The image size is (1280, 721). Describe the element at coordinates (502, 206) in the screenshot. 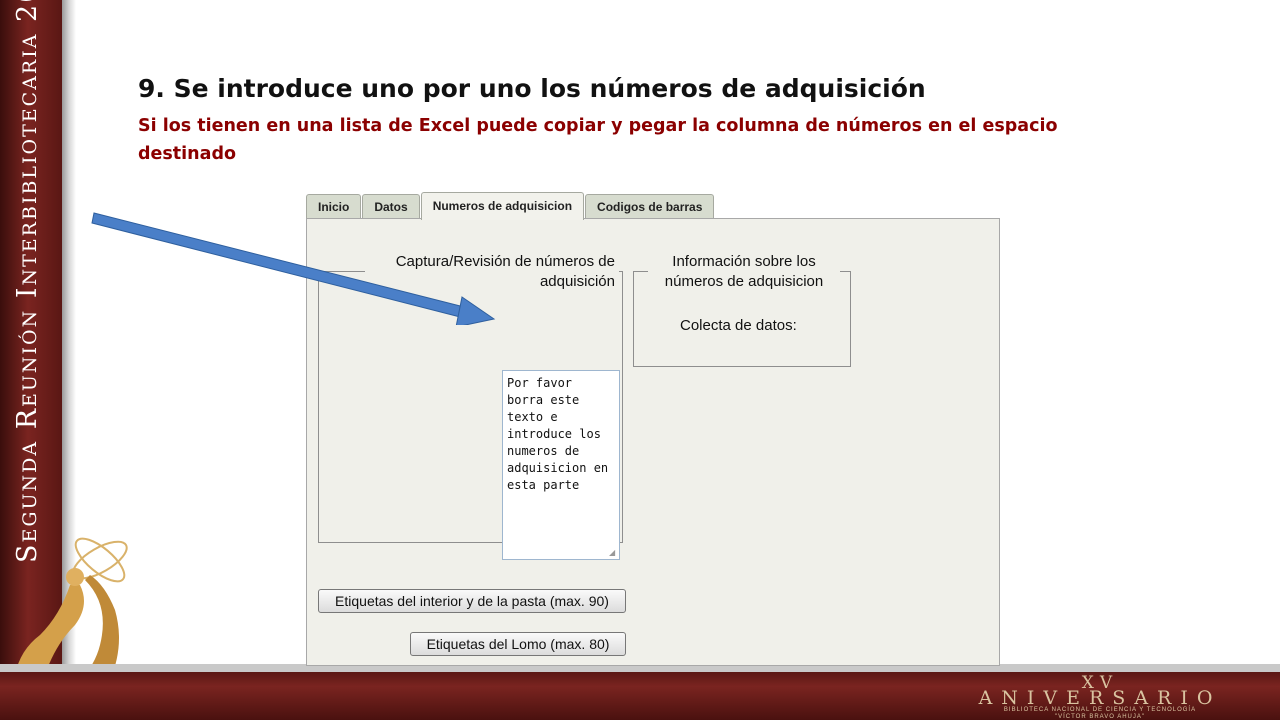

I see `tab-numeros-de-adquisicion: Numeros de adquisicion` at that location.